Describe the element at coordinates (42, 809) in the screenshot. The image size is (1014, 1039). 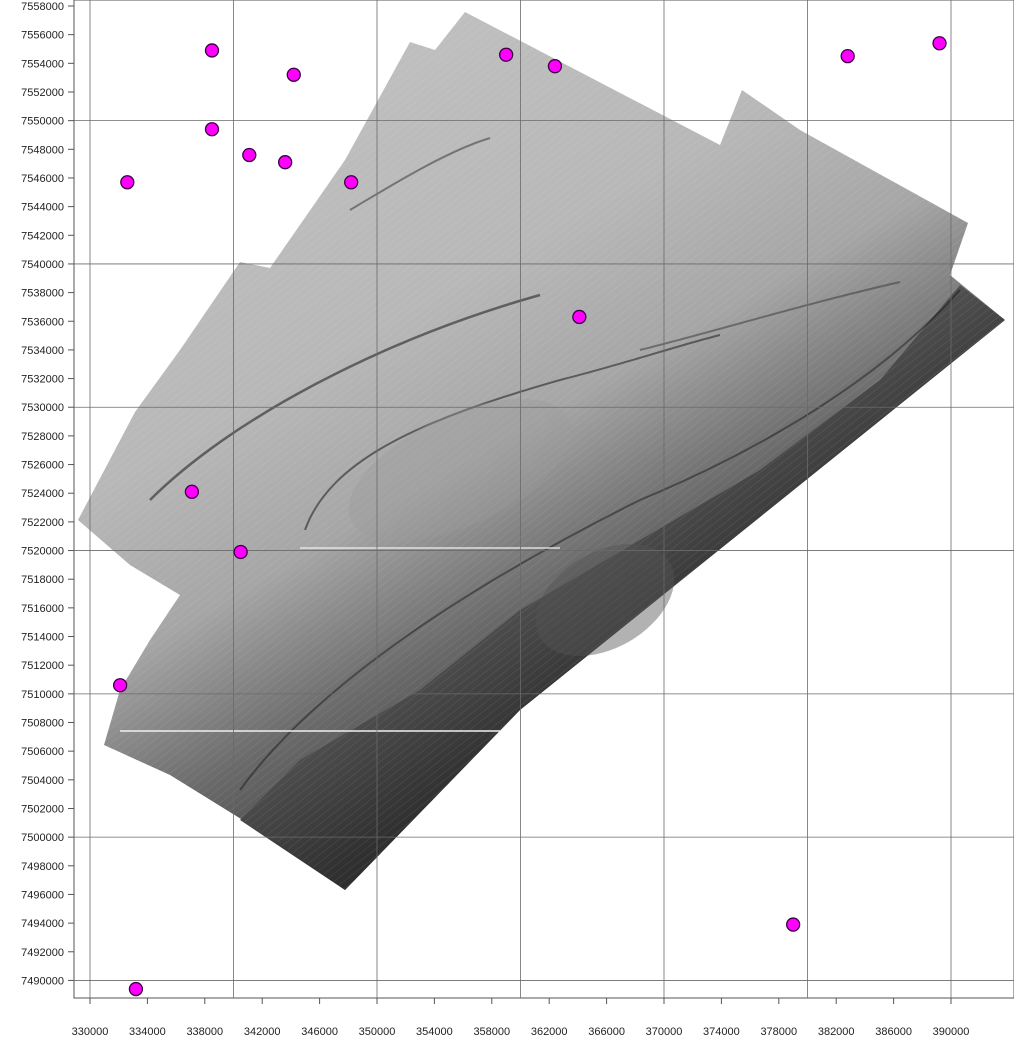
I see `y-tick-label: 7502000` at that location.